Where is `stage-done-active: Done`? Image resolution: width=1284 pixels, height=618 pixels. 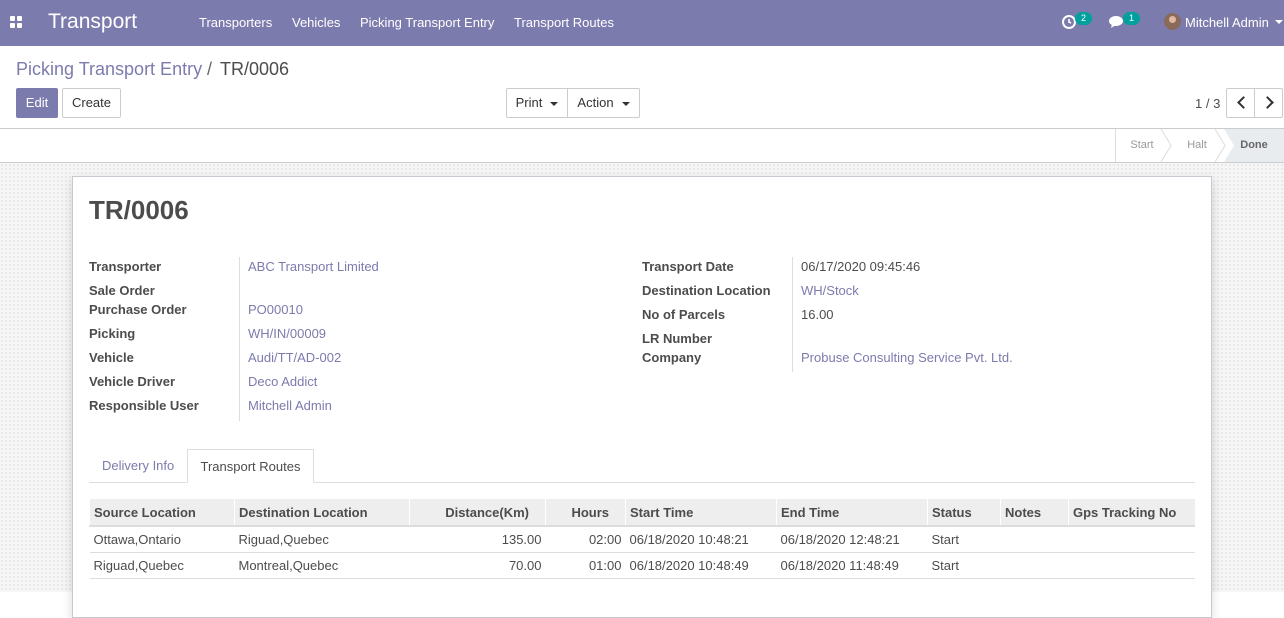
stage-done-active: Done is located at coordinates (1254, 145).